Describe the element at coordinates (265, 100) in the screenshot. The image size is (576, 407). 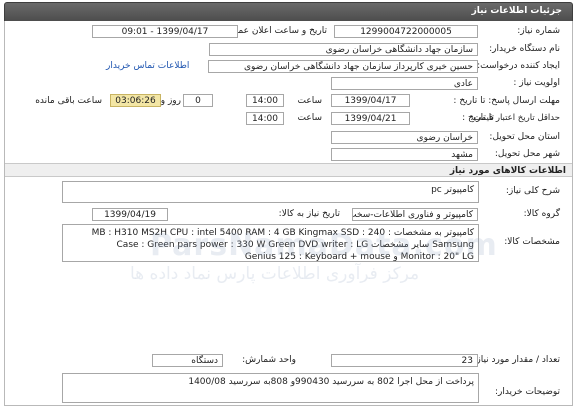
I see `deadline-time-field: 14:00` at that location.